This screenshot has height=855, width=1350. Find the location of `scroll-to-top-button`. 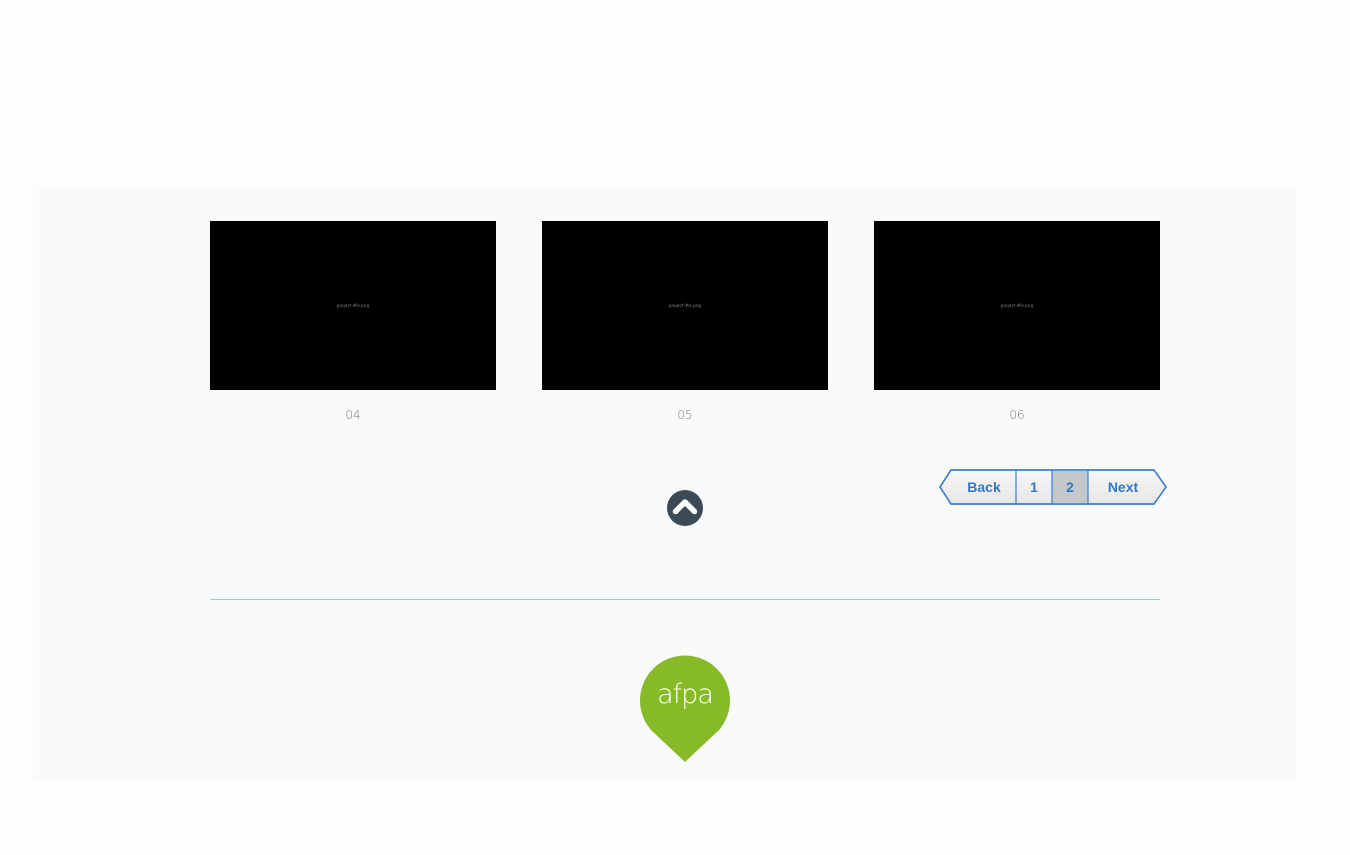

scroll-to-top-button is located at coordinates (685, 508).